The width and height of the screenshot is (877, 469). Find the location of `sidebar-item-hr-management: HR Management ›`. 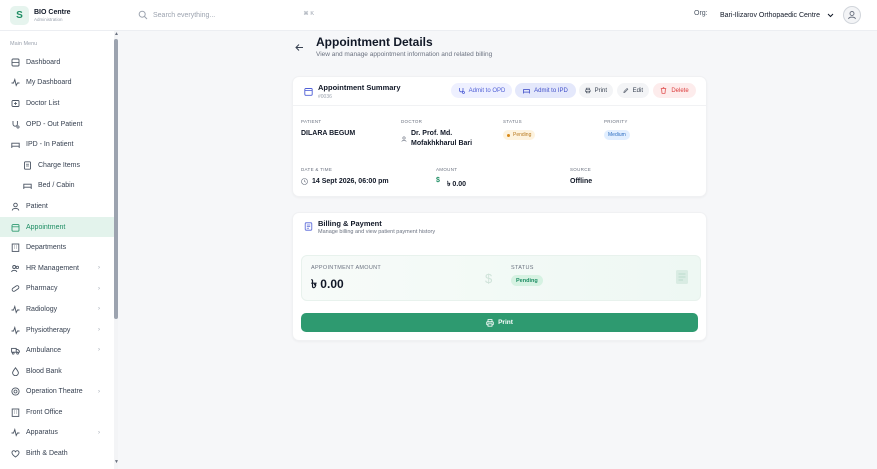

sidebar-item-hr-management: HR Management › is located at coordinates (56, 268).